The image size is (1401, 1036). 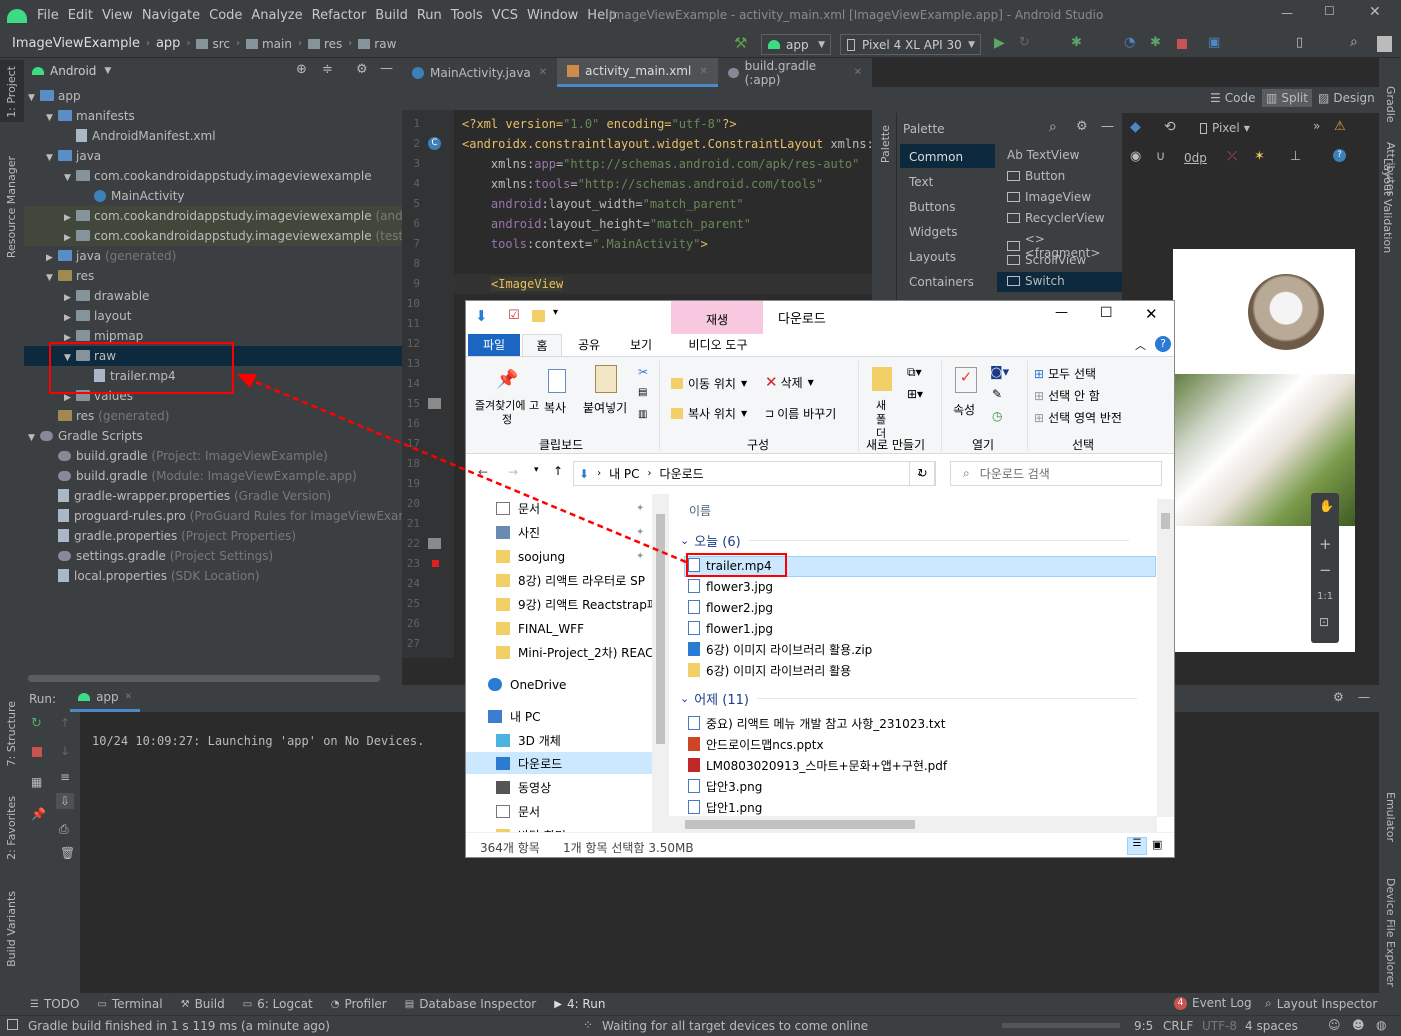 What do you see at coordinates (555, 407) in the screenshot?
I see `copy-button: 복사` at bounding box center [555, 407].